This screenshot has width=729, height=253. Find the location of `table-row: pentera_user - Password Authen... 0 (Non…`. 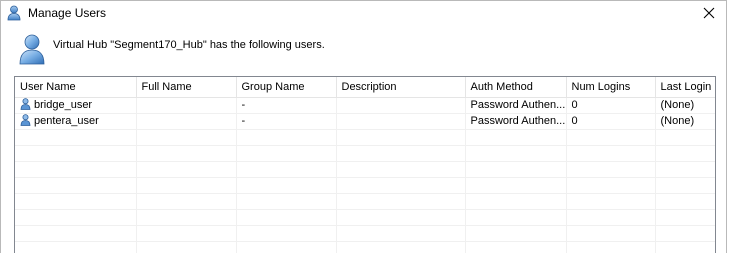

table-row: pentera_user - Password Authen... 0 (Non… is located at coordinates (365, 121).